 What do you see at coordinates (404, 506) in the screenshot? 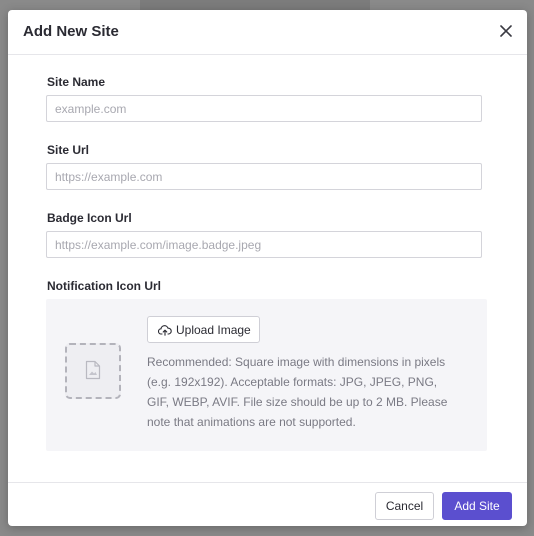
I see `cancel-button: Cancel` at bounding box center [404, 506].